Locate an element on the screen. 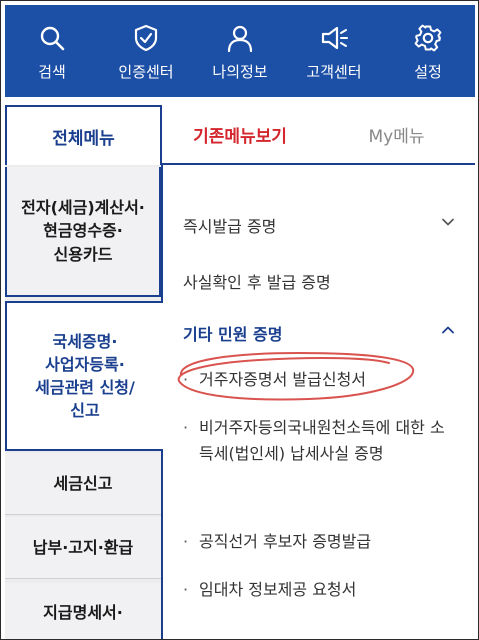  tab-all-menu: 전체메뉴 is located at coordinates (83, 135).